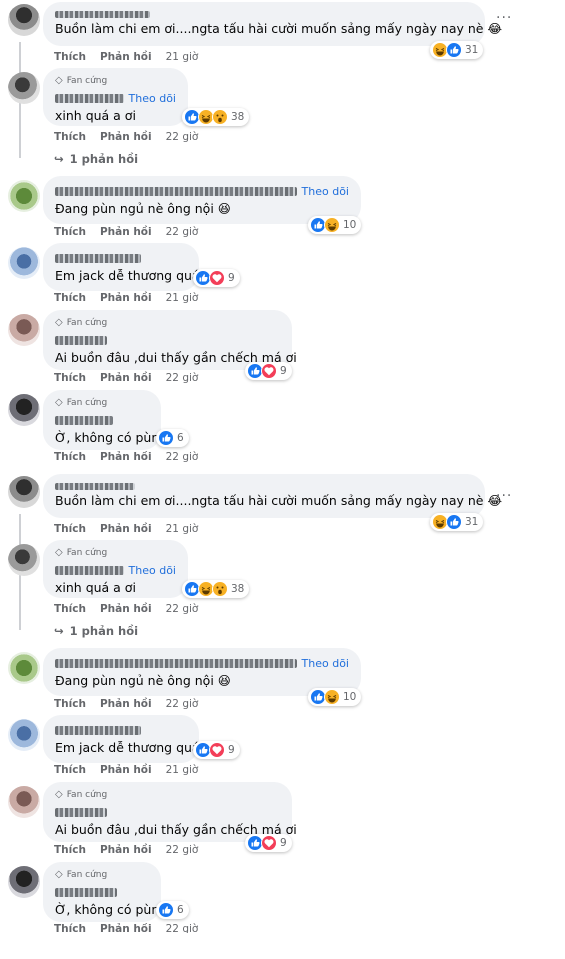  What do you see at coordinates (166, 910) in the screenshot?
I see `like-reaction-icon` at bounding box center [166, 910].